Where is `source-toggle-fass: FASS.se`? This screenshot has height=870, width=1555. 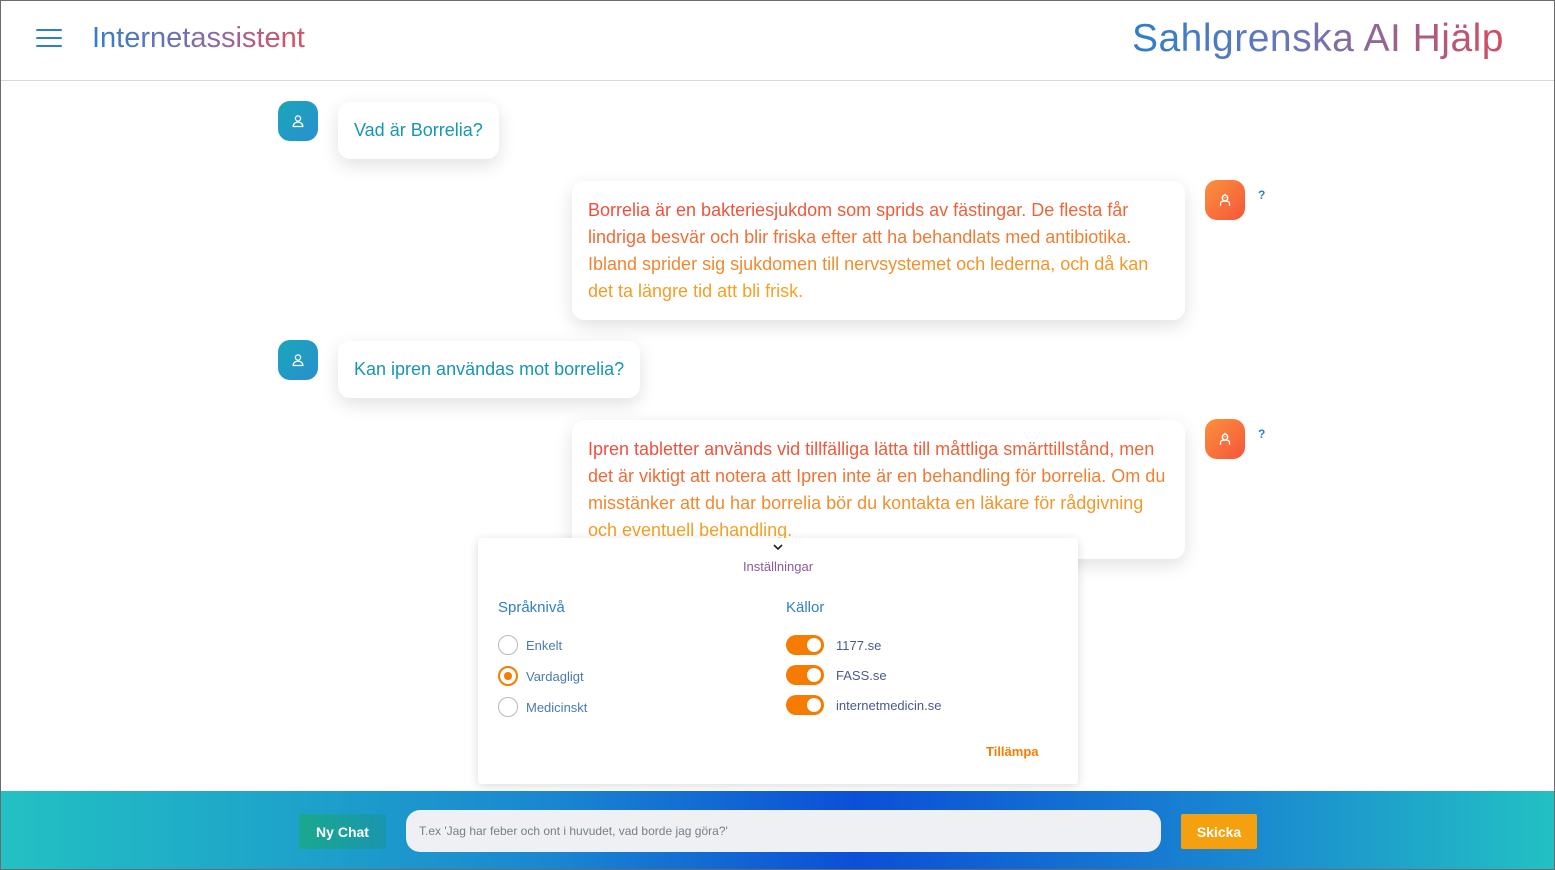
source-toggle-fass: FASS.se is located at coordinates (836, 675).